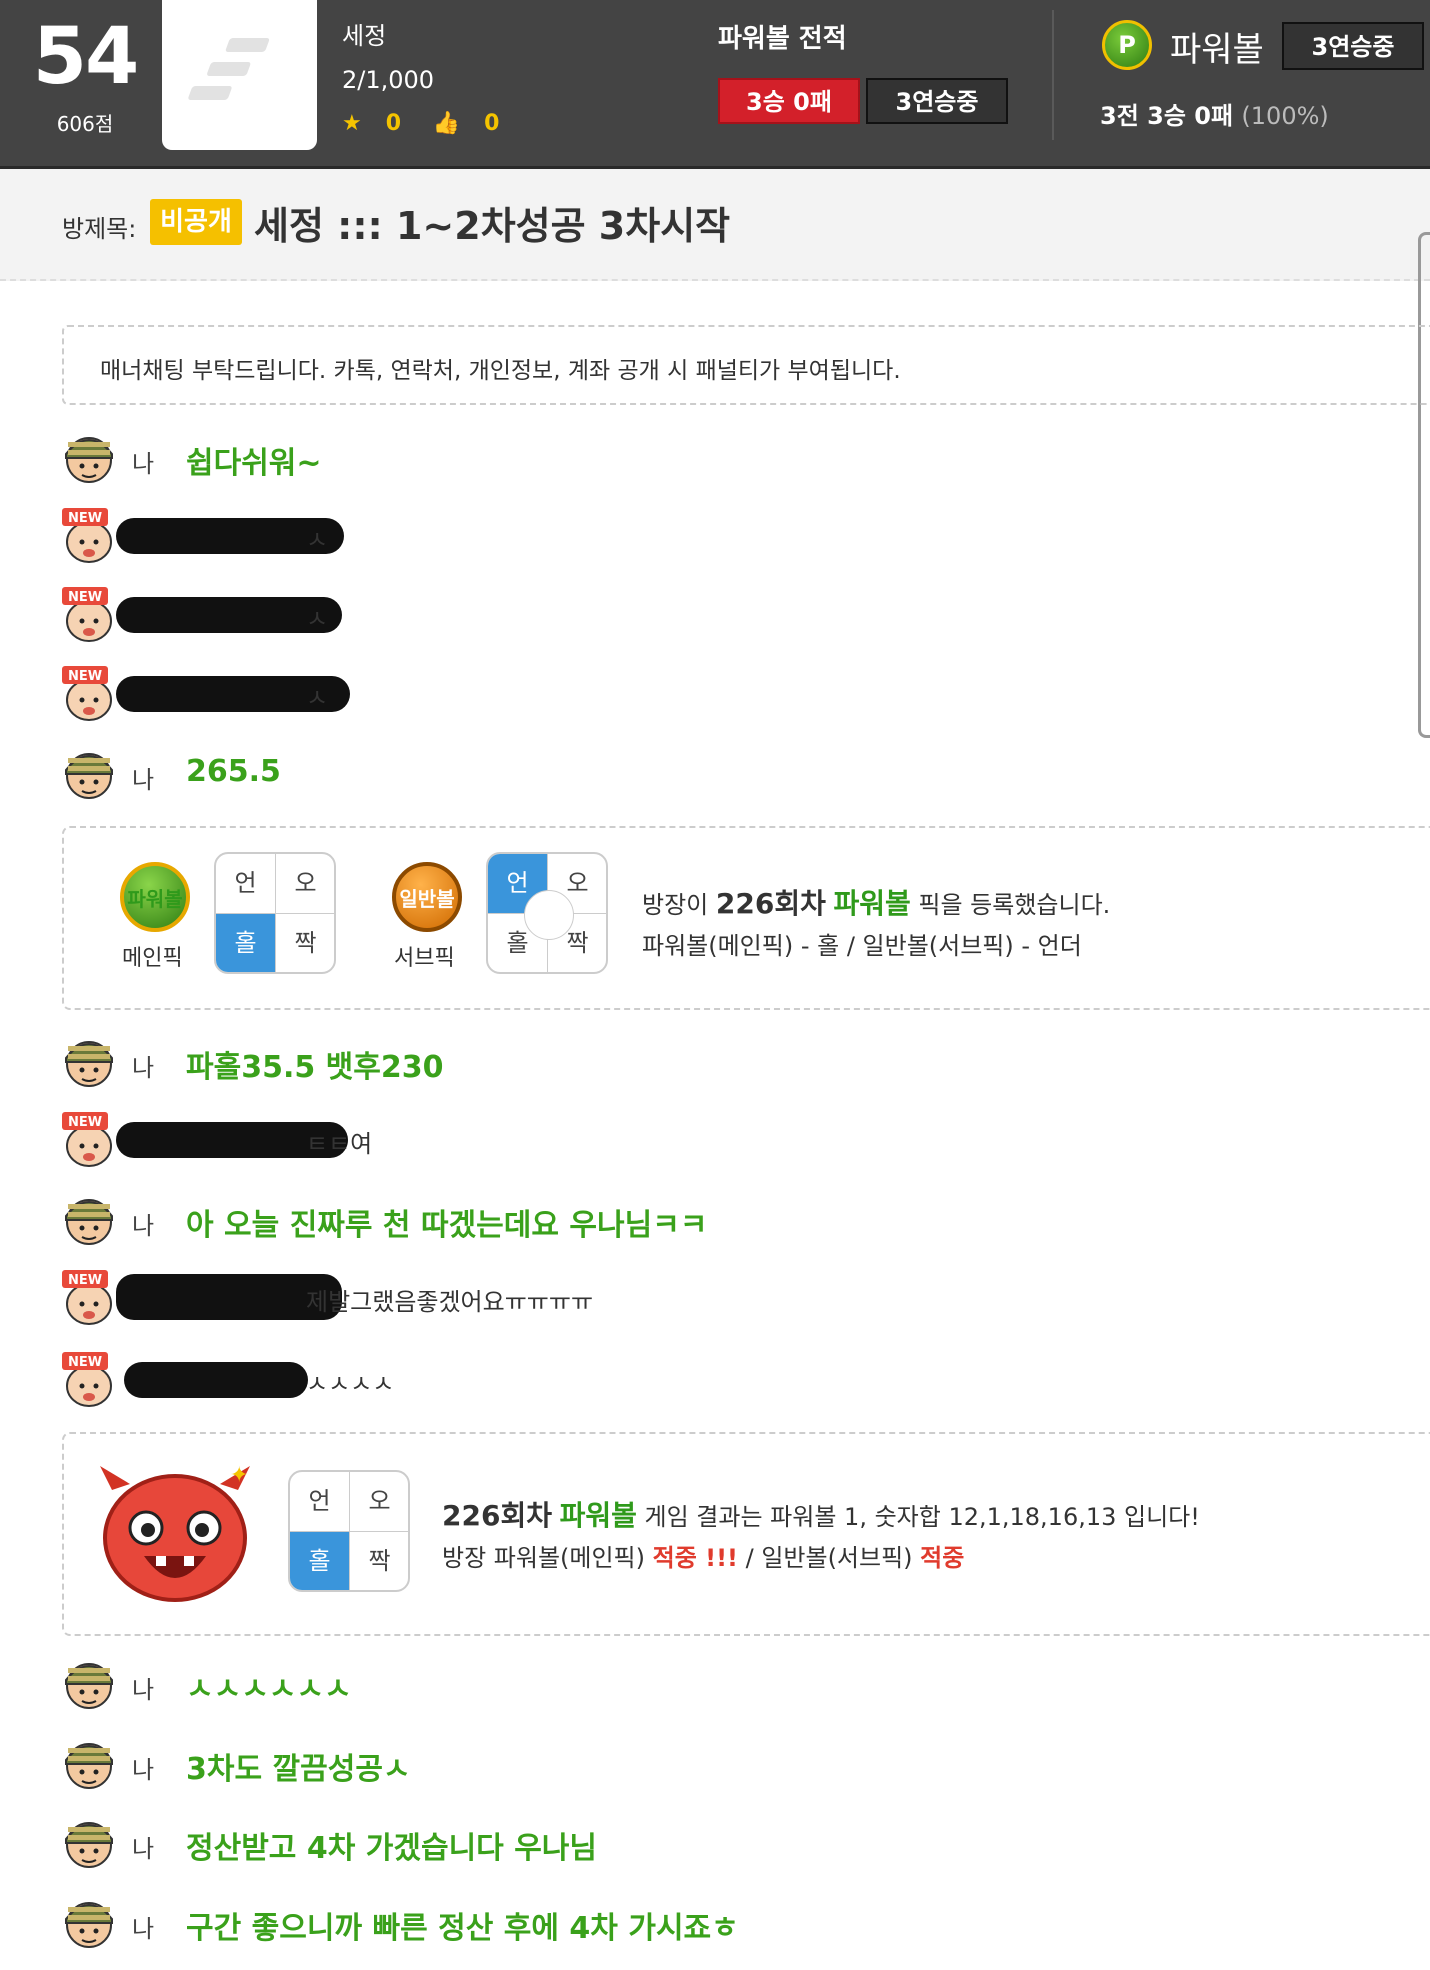  What do you see at coordinates (447, 1225) in the screenshot?
I see `message-text: 아 오늘 진짜루 천 따겠는데요 우나님ㅋㅋ` at bounding box center [447, 1225].